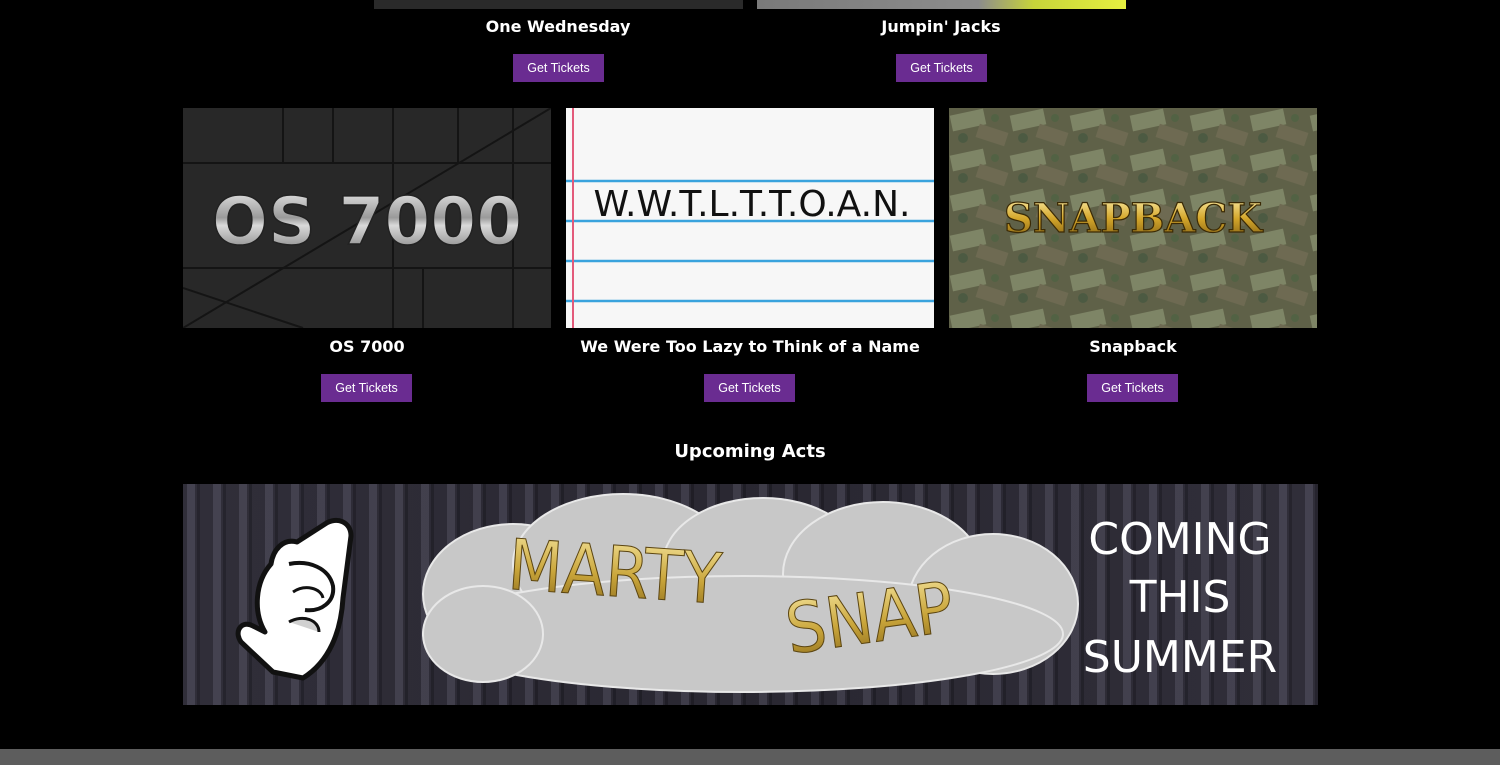  I want to click on os-7000-art: OS 7000, so click(367, 218).